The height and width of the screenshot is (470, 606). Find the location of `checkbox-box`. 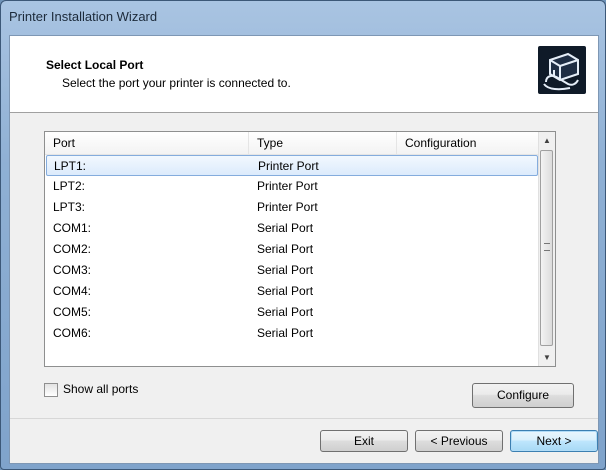

checkbox-box is located at coordinates (51, 390).